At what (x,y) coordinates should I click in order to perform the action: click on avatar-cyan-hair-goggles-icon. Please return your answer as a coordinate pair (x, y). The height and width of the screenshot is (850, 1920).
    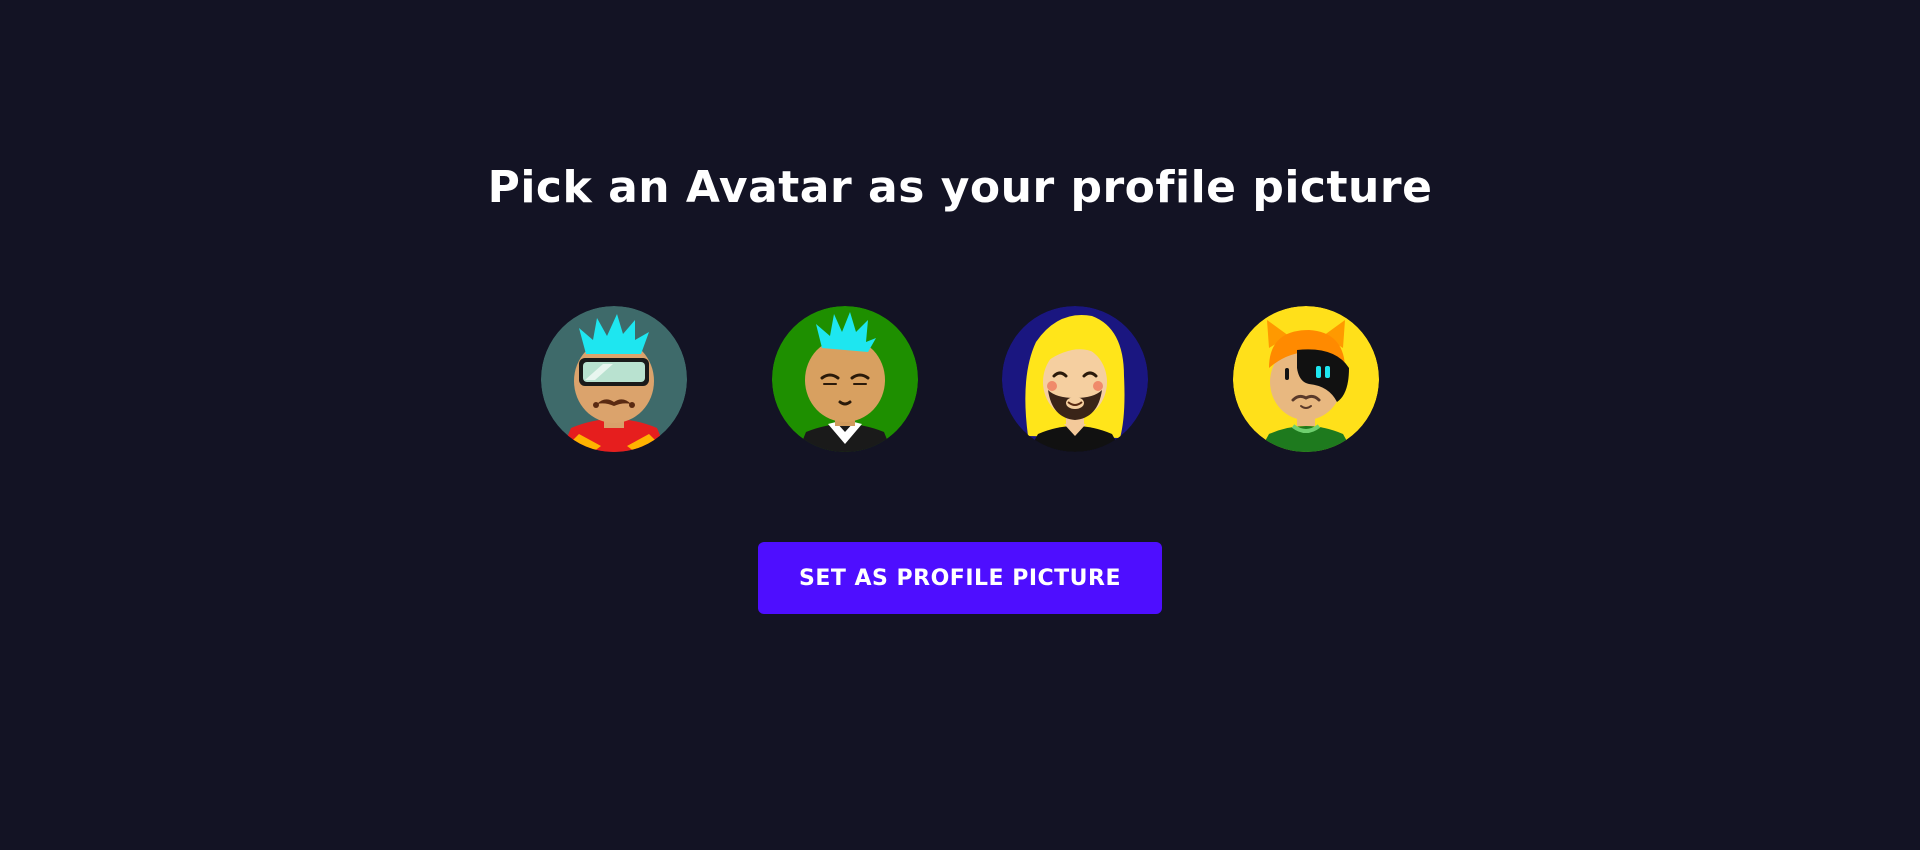
    Looking at the image, I should click on (614, 379).